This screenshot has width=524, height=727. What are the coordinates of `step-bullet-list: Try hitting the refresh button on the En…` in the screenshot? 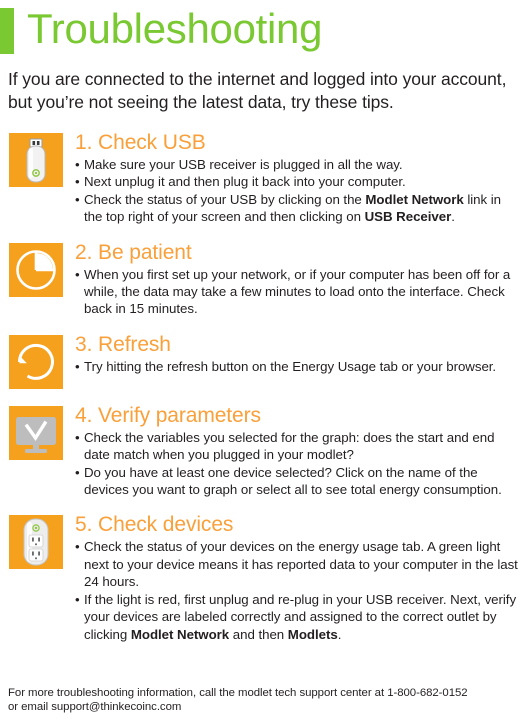 It's located at (297, 367).